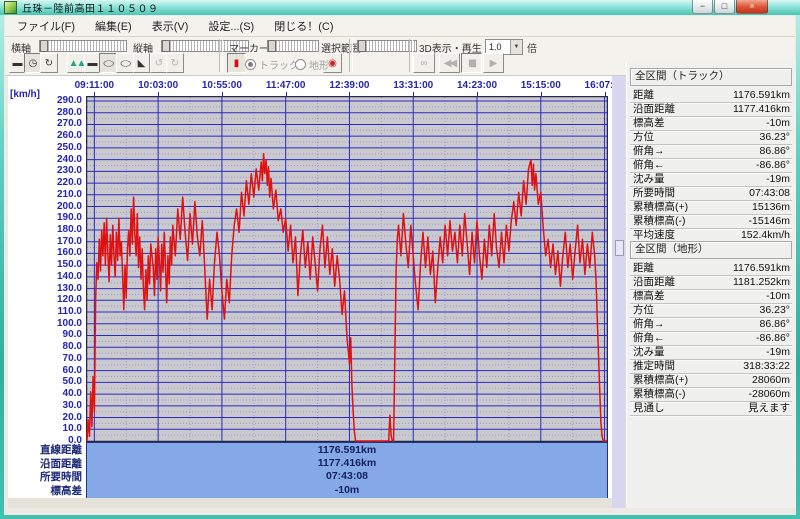 The height and width of the screenshot is (519, 800). I want to click on panel-row-value: 07:43:08, so click(769, 193).